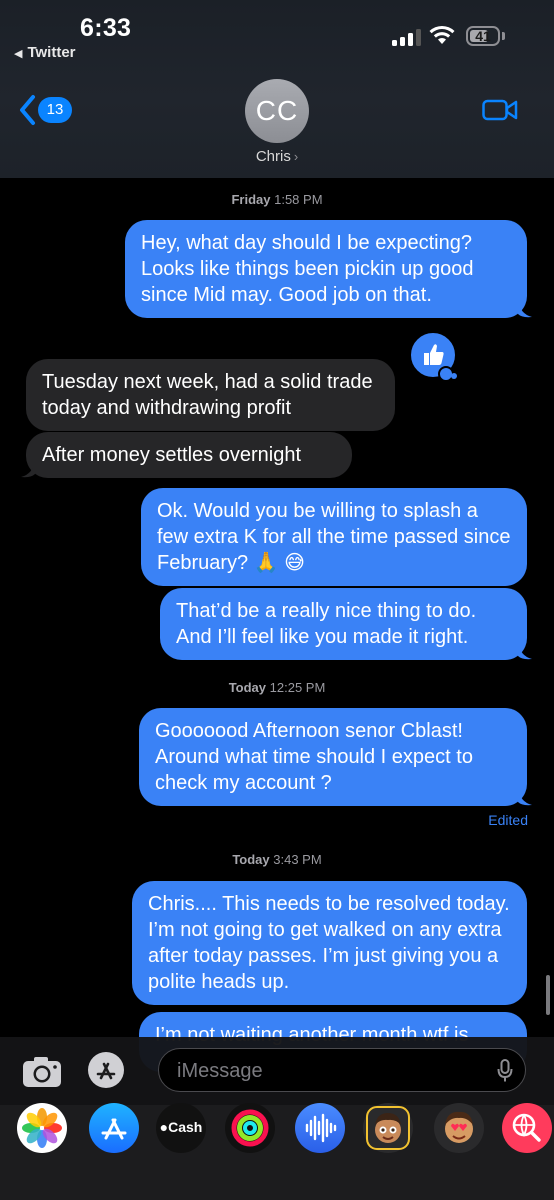 The image size is (554, 1200). I want to click on battery-level: 41, so click(483, 36).